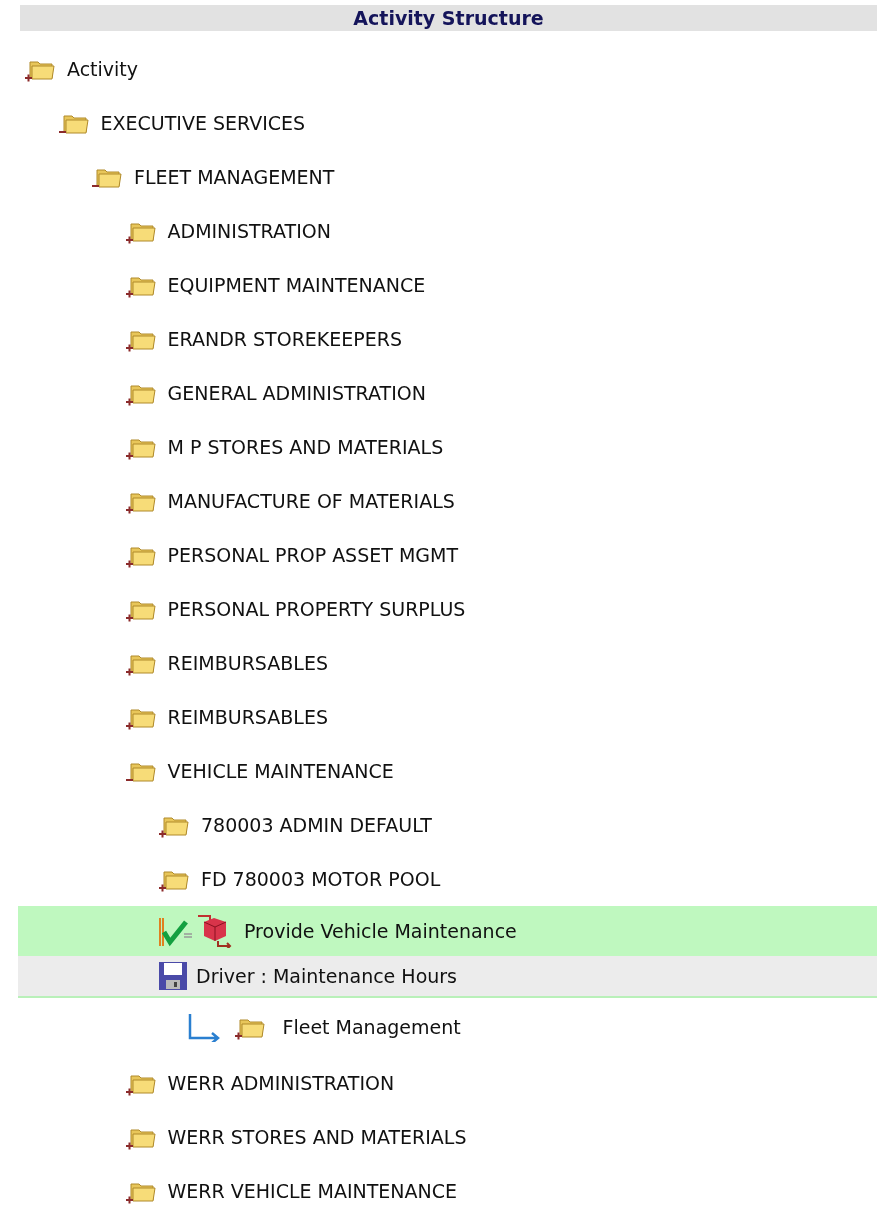 The height and width of the screenshot is (1207, 877). I want to click on tree-item: Fleet Management, so click(371, 1027).